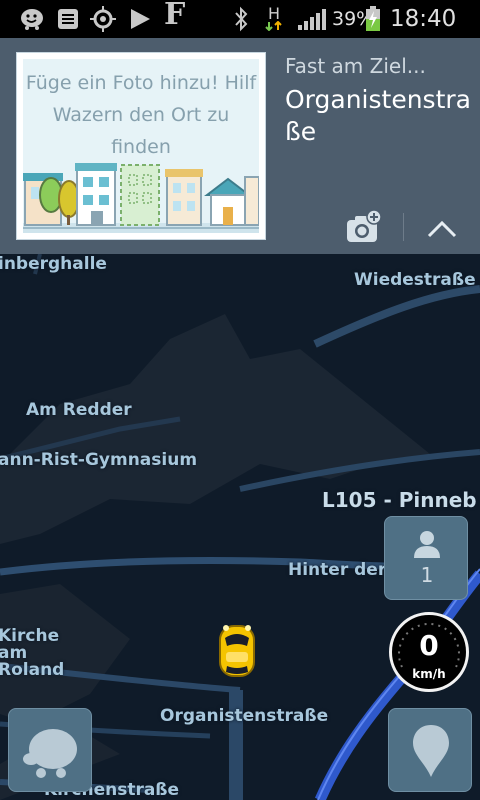 The width and height of the screenshot is (480, 800). I want to click on waze-face-icon, so click(32, 19).